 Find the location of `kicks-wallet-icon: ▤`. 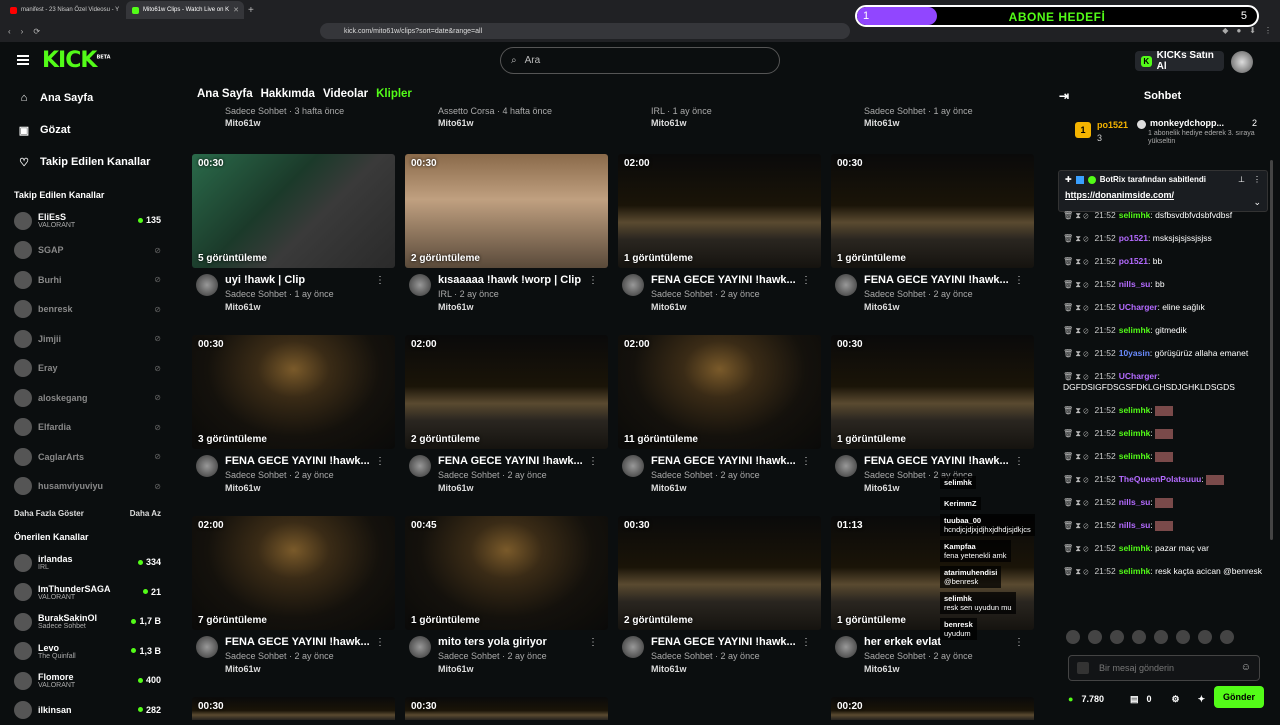

kicks-wallet-icon: ▤ is located at coordinates (1134, 699).